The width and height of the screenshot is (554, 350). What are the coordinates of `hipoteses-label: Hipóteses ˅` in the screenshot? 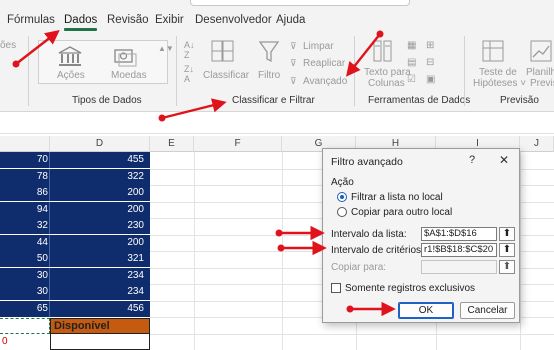 It's located at (499, 83).